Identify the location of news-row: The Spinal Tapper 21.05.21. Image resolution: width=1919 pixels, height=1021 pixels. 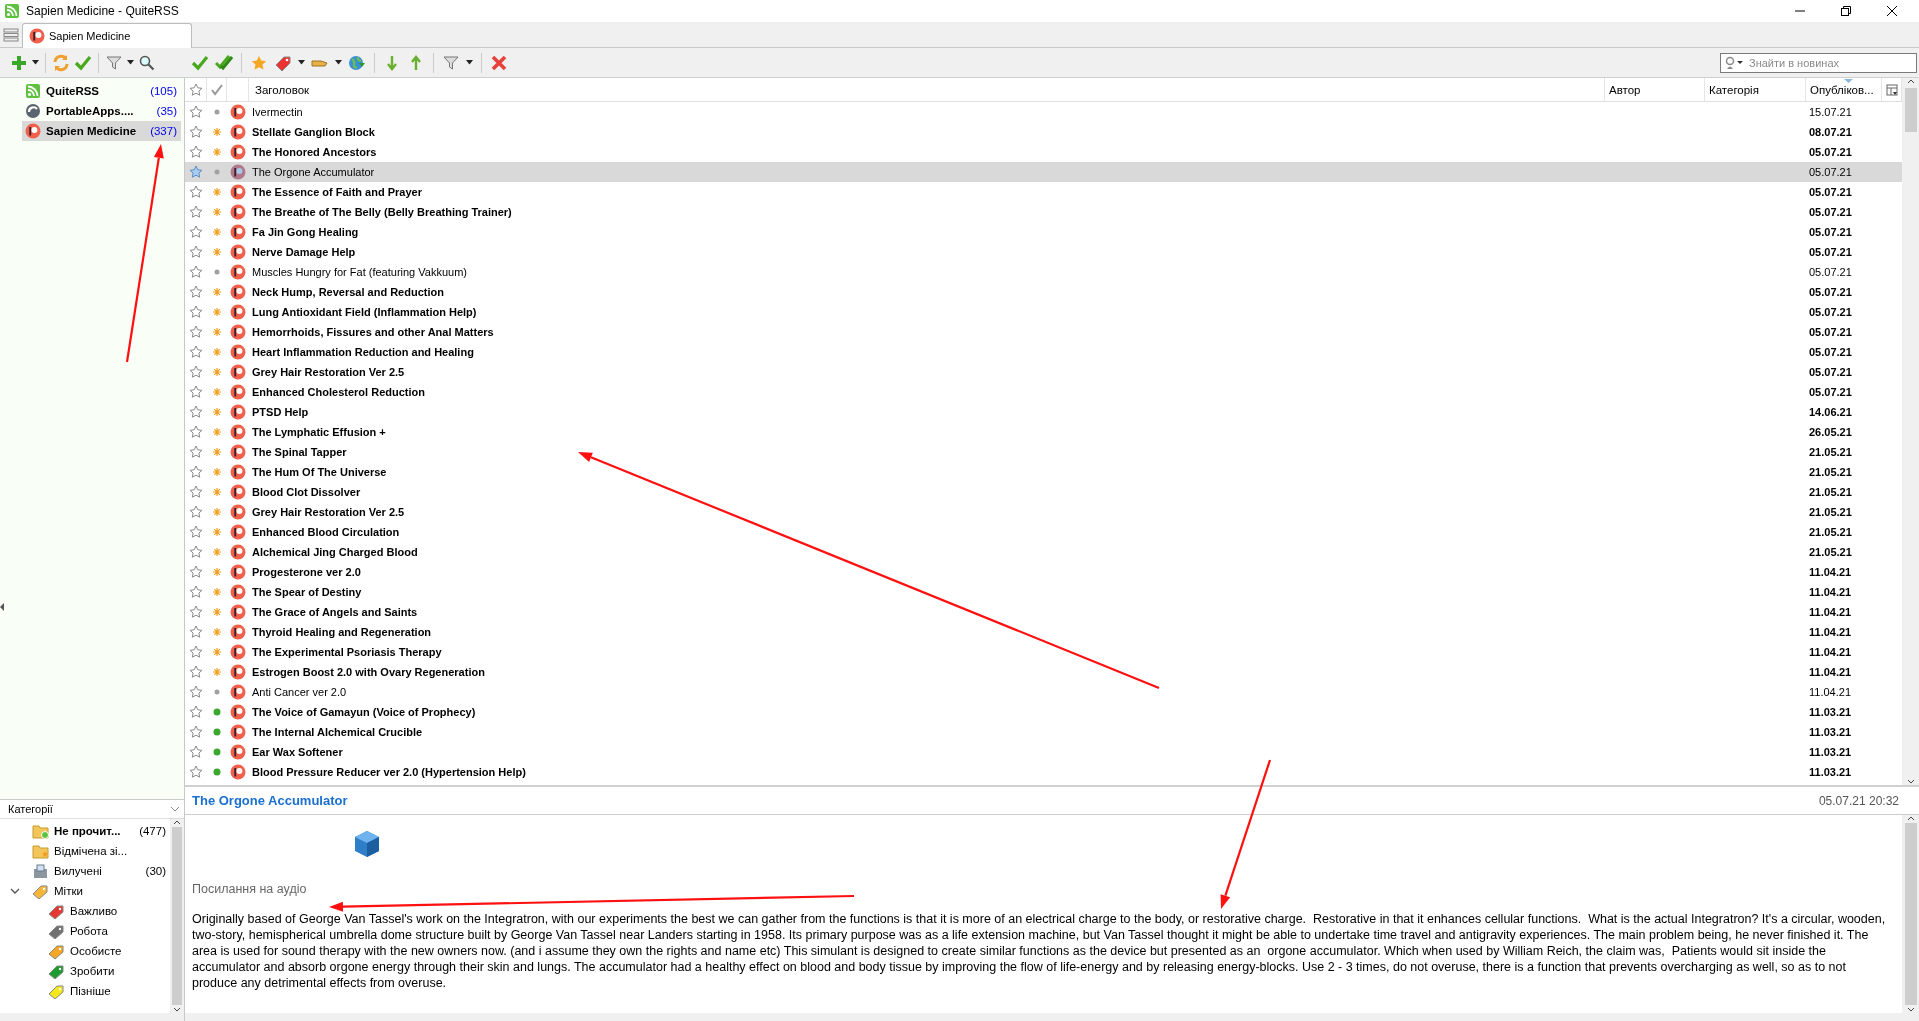
(1043, 452).